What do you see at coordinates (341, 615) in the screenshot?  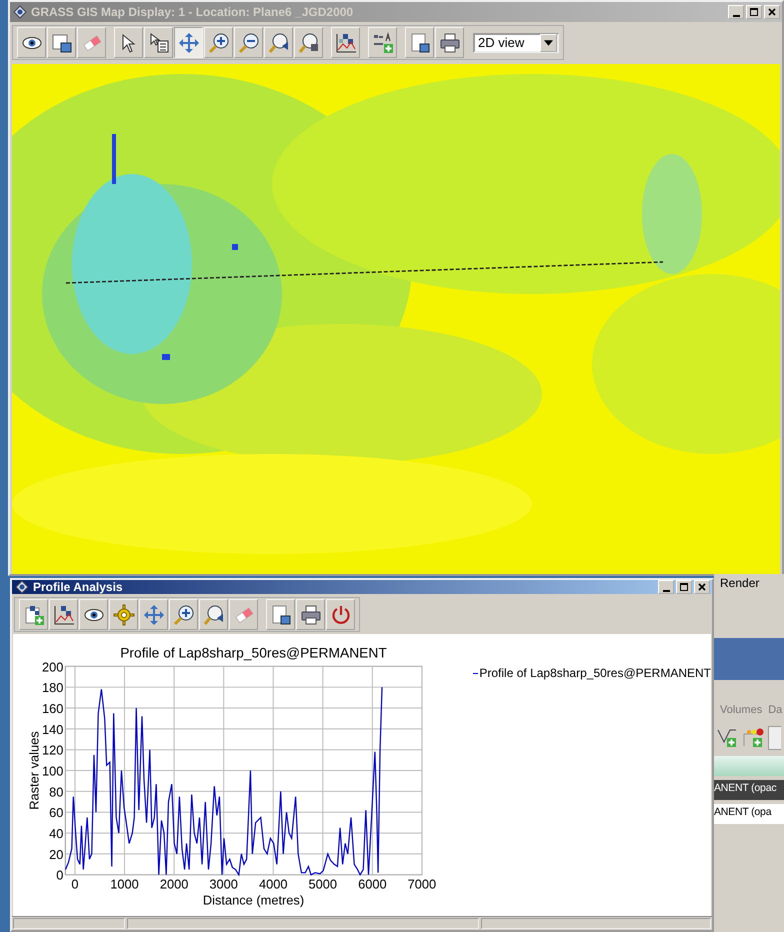 I see `power-icon` at bounding box center [341, 615].